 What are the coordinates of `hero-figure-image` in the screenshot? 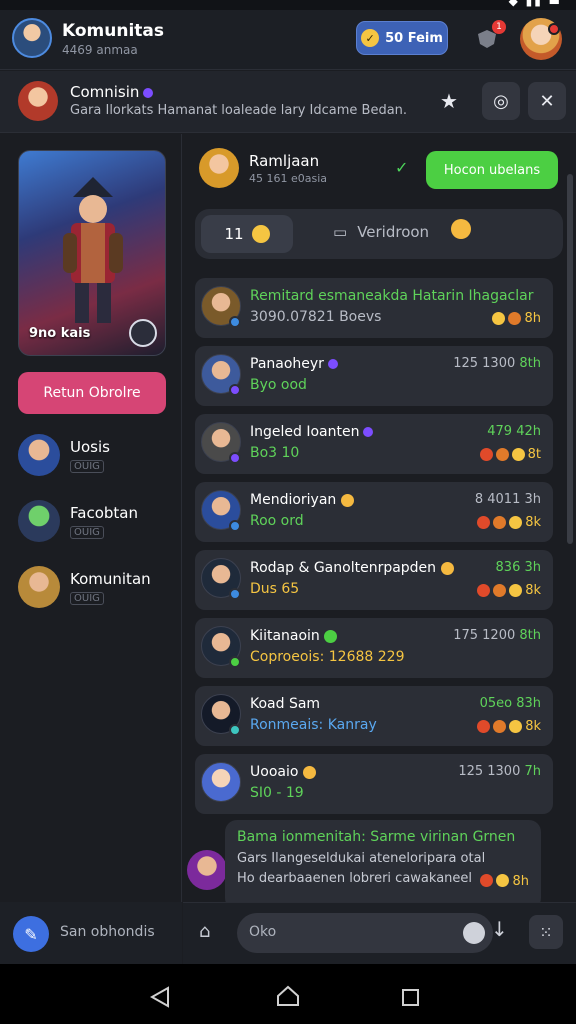 It's located at (93, 250).